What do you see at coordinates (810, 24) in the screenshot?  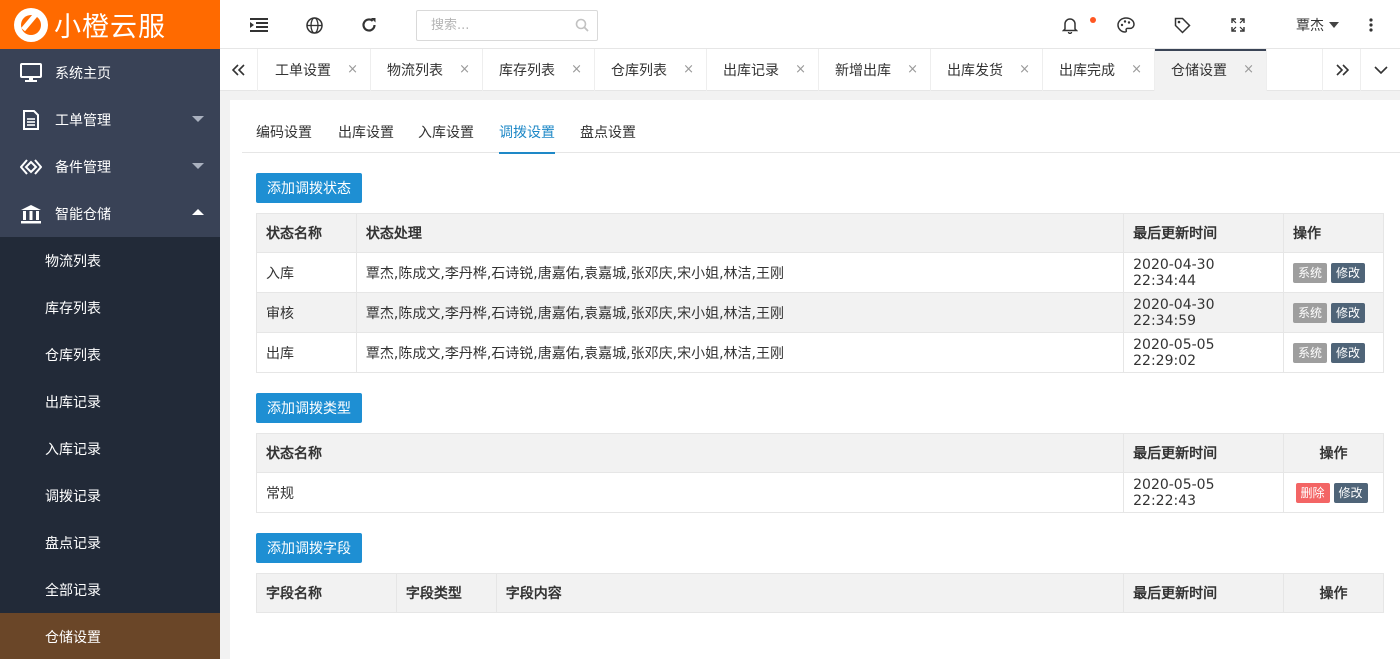 I see `top-header: 覃杰` at bounding box center [810, 24].